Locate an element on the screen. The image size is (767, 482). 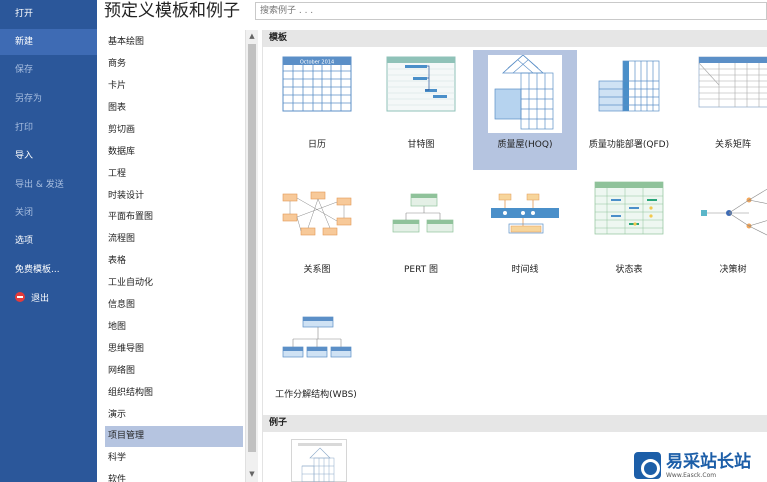
category-item-selected: 项目管理 is located at coordinates (174, 436).